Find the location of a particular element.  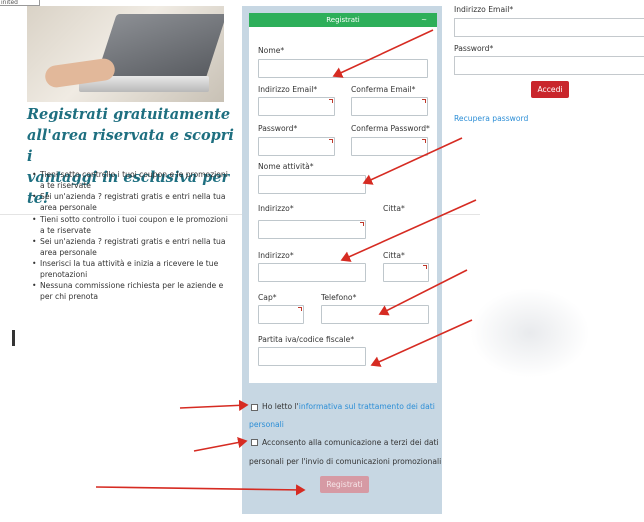

registration-header-label: Registrati is located at coordinates (343, 20).